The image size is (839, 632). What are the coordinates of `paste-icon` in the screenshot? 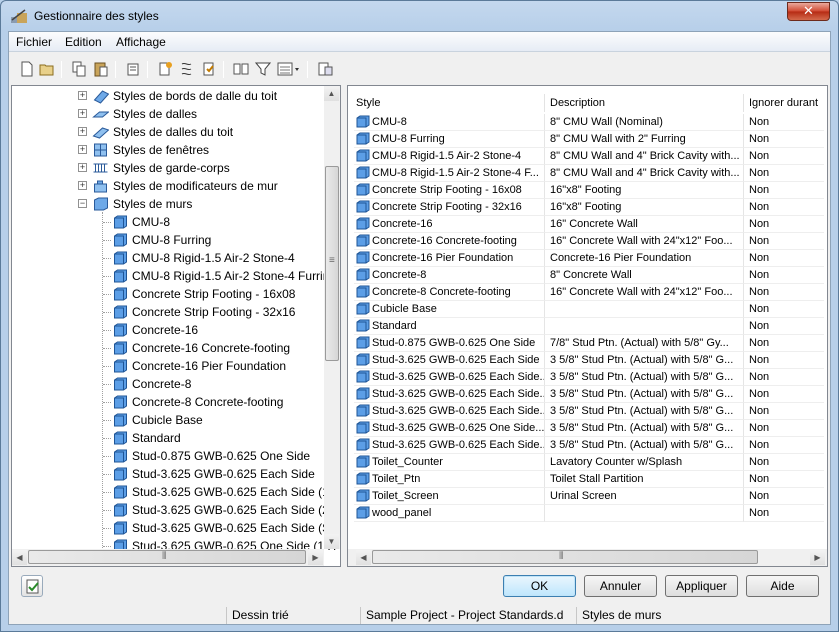 It's located at (101, 69).